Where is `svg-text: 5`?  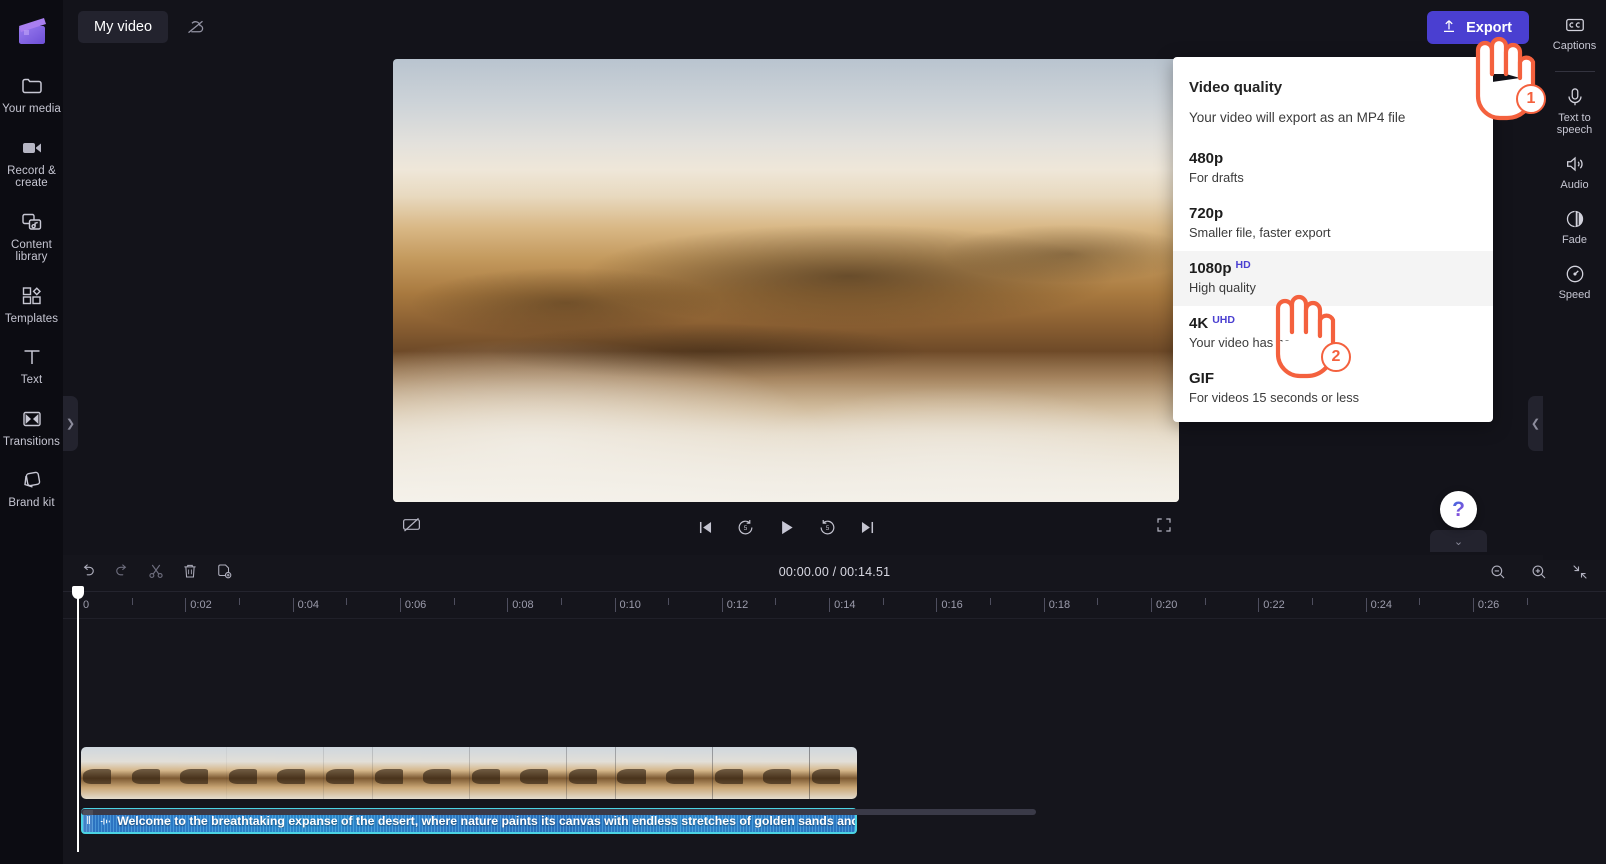 svg-text: 5 is located at coordinates (745, 528).